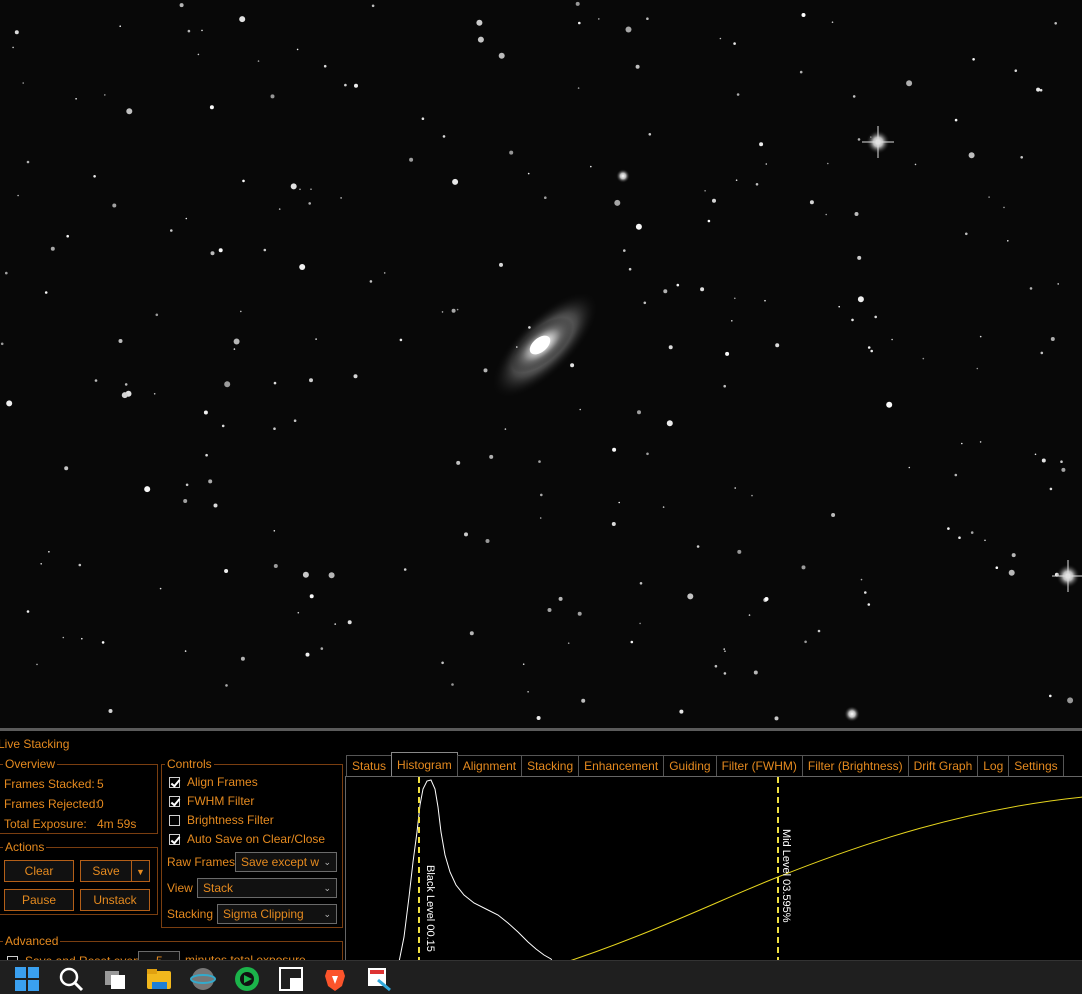  What do you see at coordinates (621, 765) in the screenshot?
I see `tab-enhancement: Enhancement` at bounding box center [621, 765].